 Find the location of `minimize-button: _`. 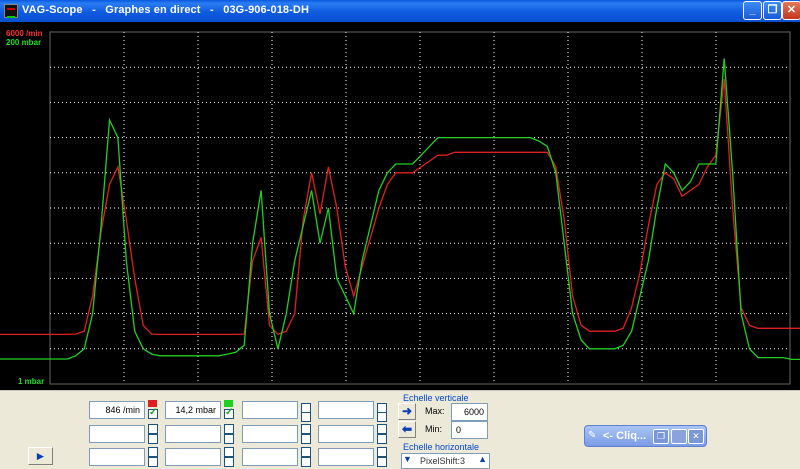

minimize-button: _ is located at coordinates (752, 10).